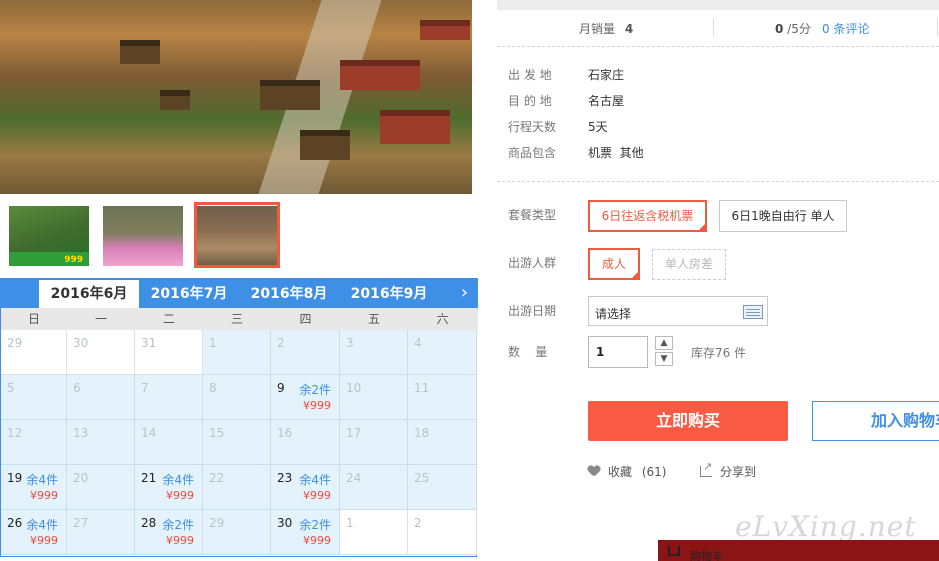  I want to click on calendar-icon, so click(753, 312).